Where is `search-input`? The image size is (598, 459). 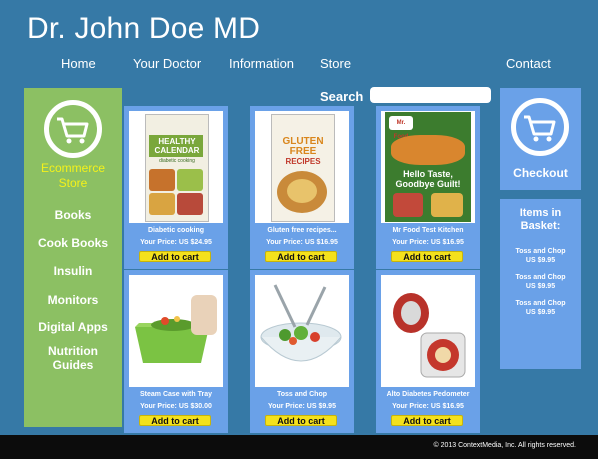 search-input is located at coordinates (430, 95).